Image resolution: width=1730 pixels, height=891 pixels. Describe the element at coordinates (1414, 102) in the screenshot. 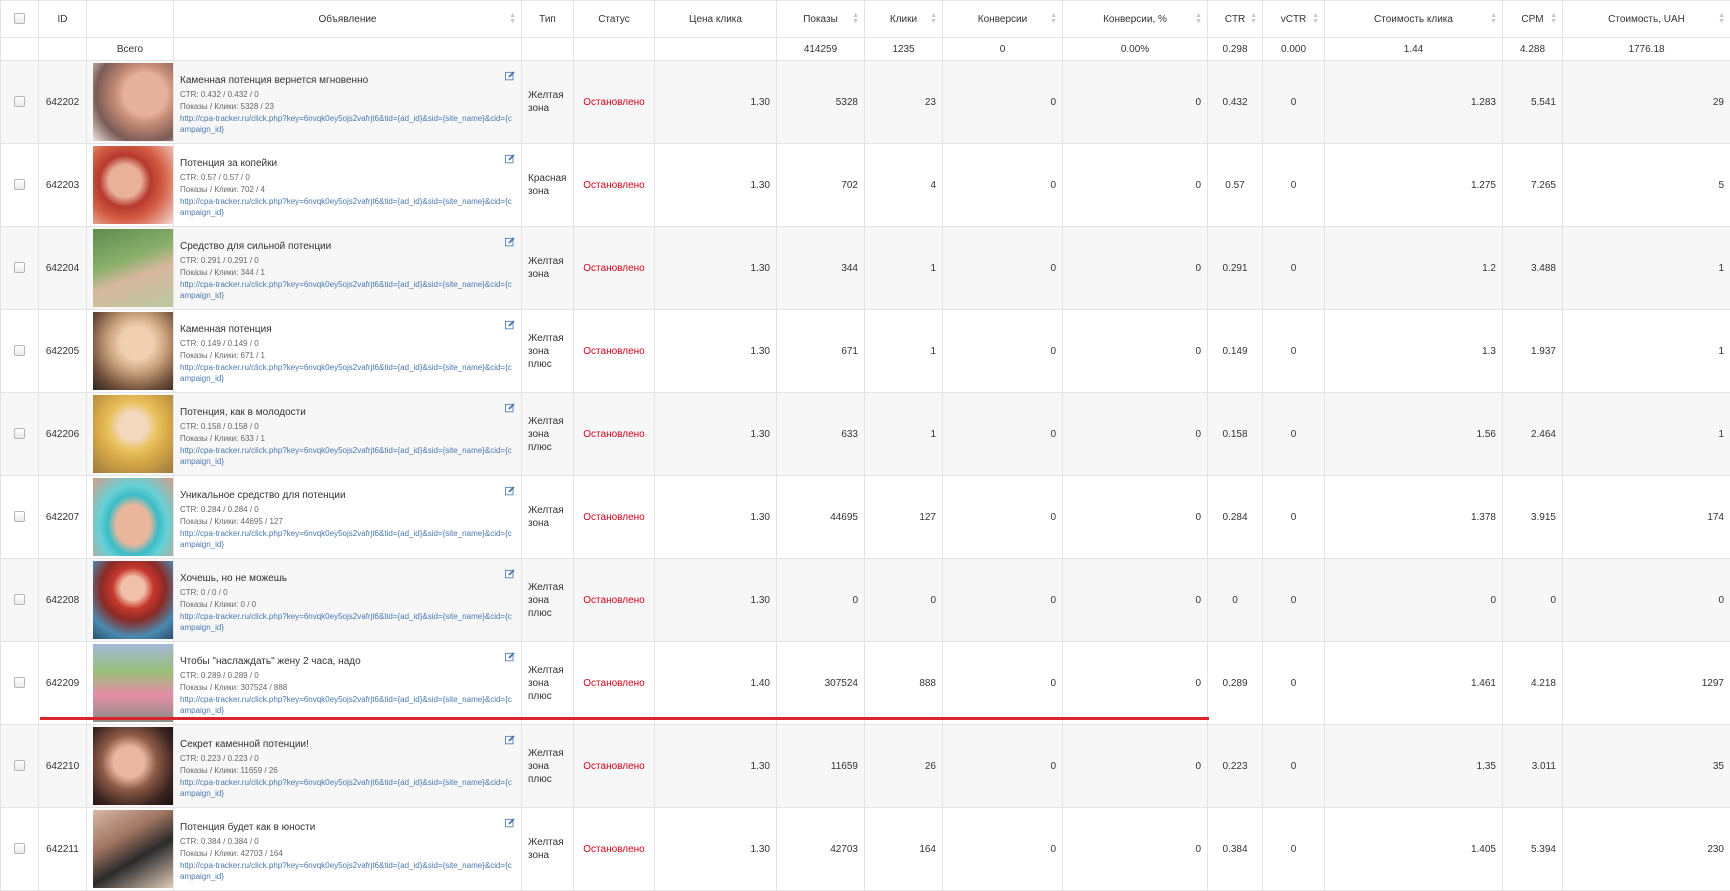

I see `click-cost-value: 1.283` at that location.